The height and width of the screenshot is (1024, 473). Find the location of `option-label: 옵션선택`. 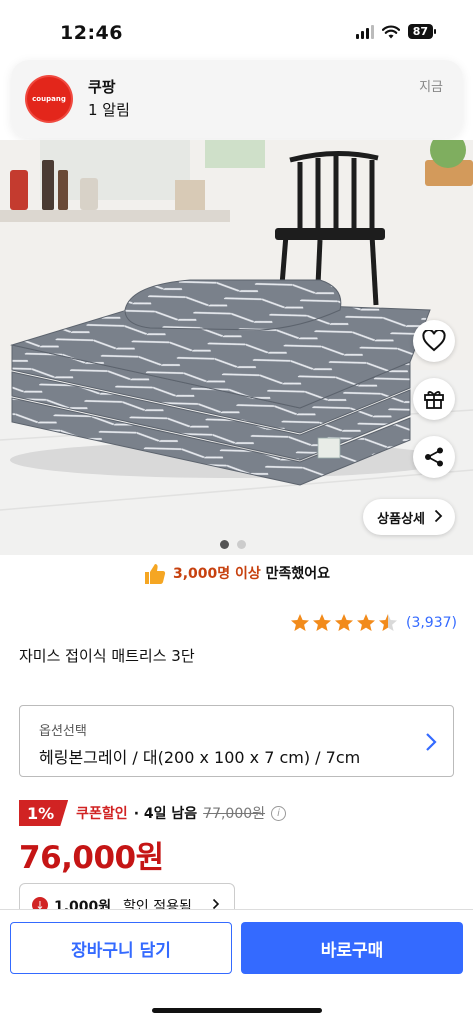

option-label: 옵션선택 is located at coordinates (63, 731).